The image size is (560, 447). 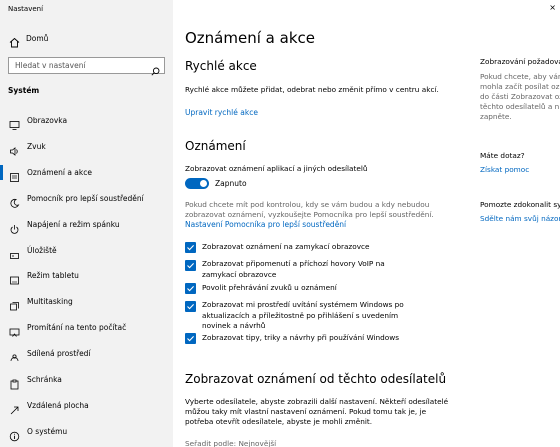 I want to click on sidebar-item-obrazovka: Obrazovka, so click(x=86, y=121).